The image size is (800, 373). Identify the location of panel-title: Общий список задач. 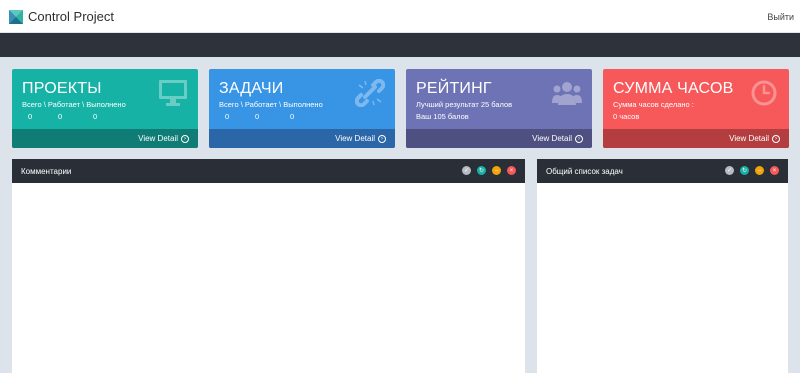
(584, 171).